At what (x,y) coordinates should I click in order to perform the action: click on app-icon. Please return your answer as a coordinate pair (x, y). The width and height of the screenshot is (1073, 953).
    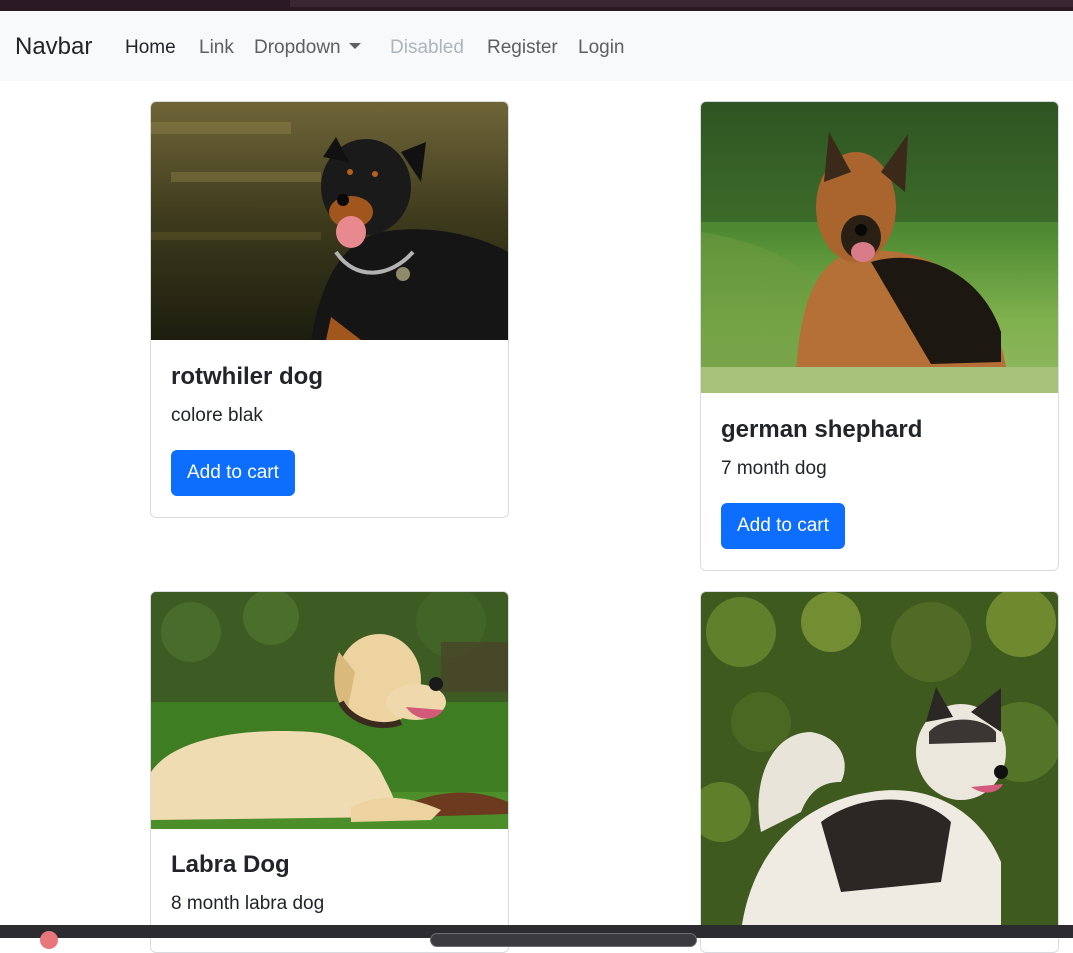
    Looking at the image, I should click on (49, 940).